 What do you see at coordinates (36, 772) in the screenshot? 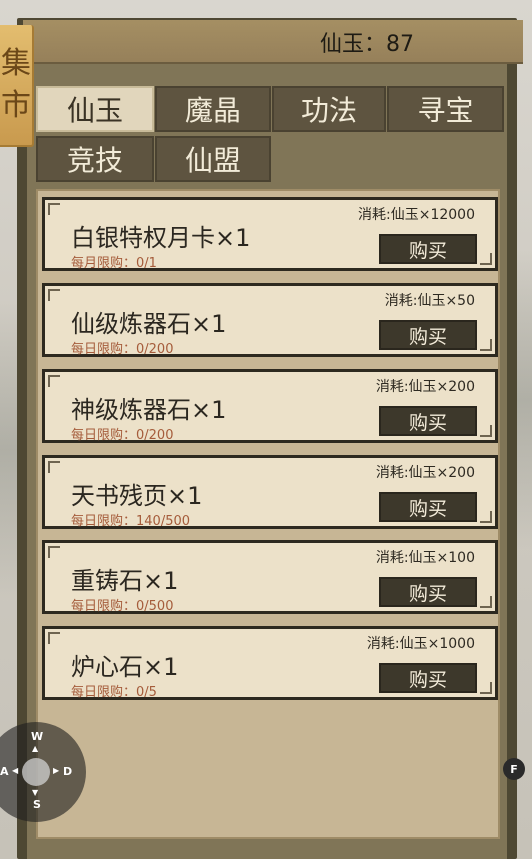
I see `joystick-knob` at bounding box center [36, 772].